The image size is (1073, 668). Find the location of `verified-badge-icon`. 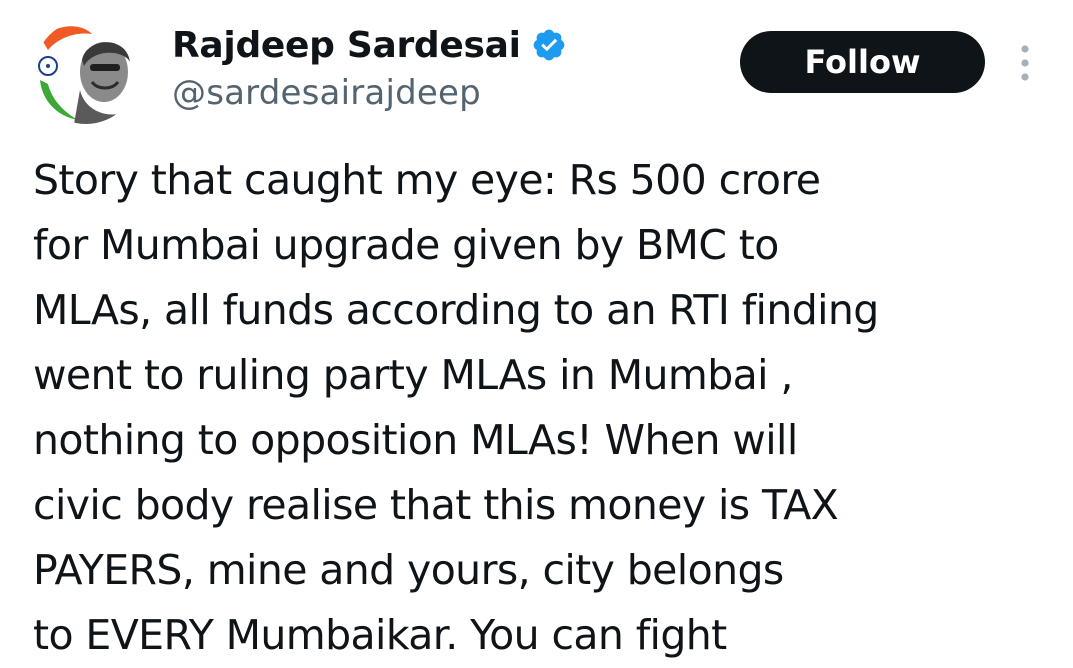

verified-badge-icon is located at coordinates (549, 45).